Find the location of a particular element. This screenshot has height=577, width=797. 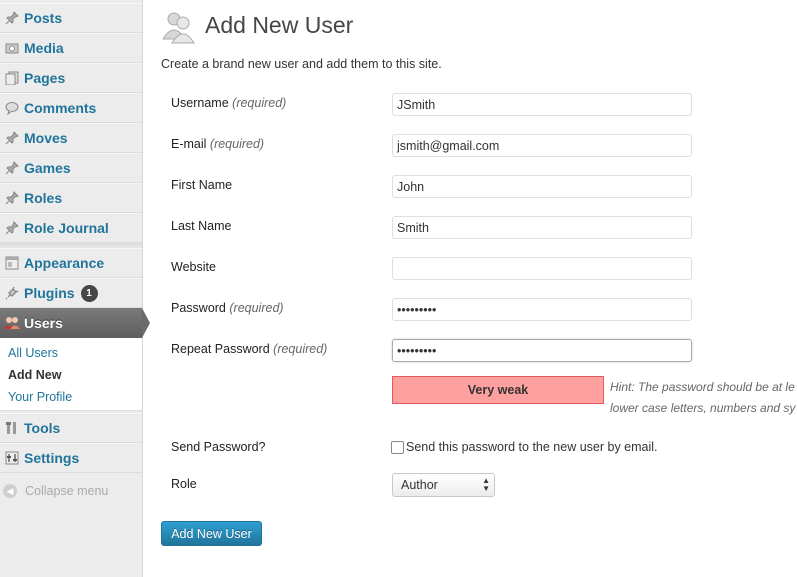

menu-item-games: Games is located at coordinates (71, 168).